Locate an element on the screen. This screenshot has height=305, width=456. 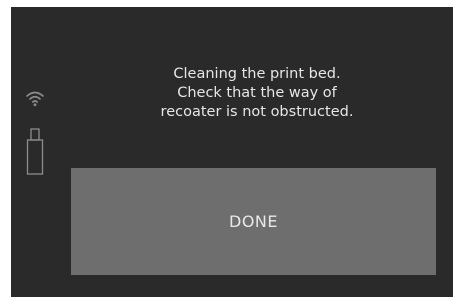
message-line: Check that the way of is located at coordinates (257, 93).